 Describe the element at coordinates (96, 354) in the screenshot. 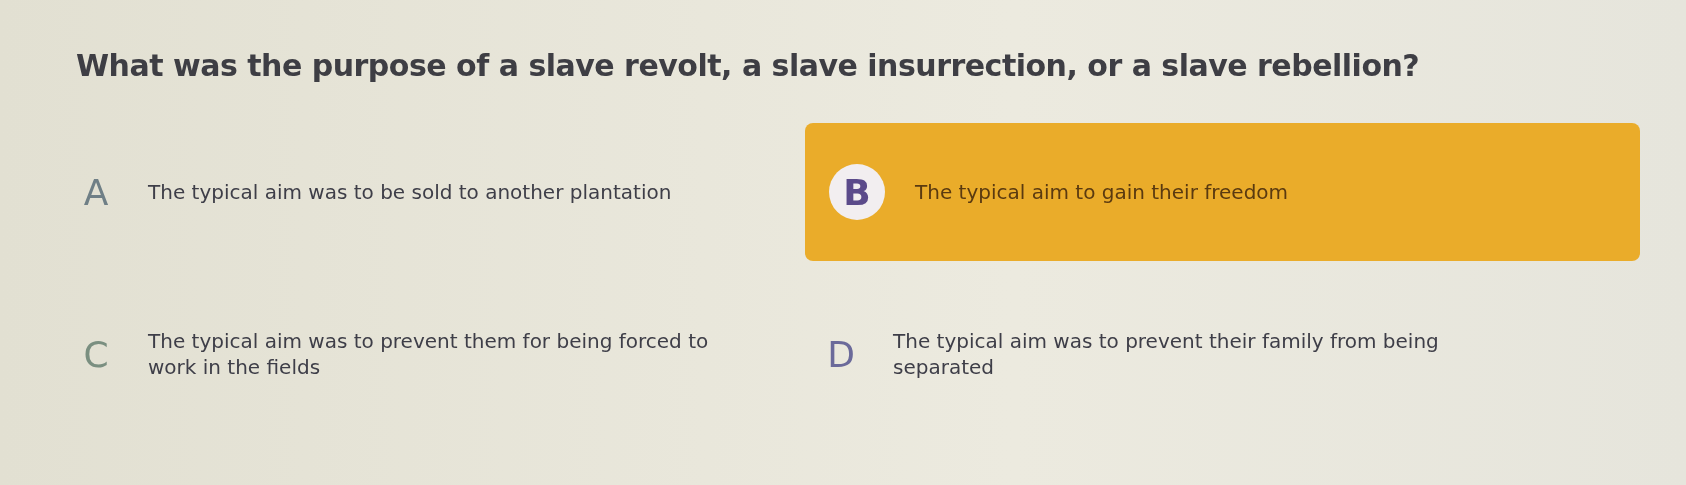

I see `option-letter: C` at that location.